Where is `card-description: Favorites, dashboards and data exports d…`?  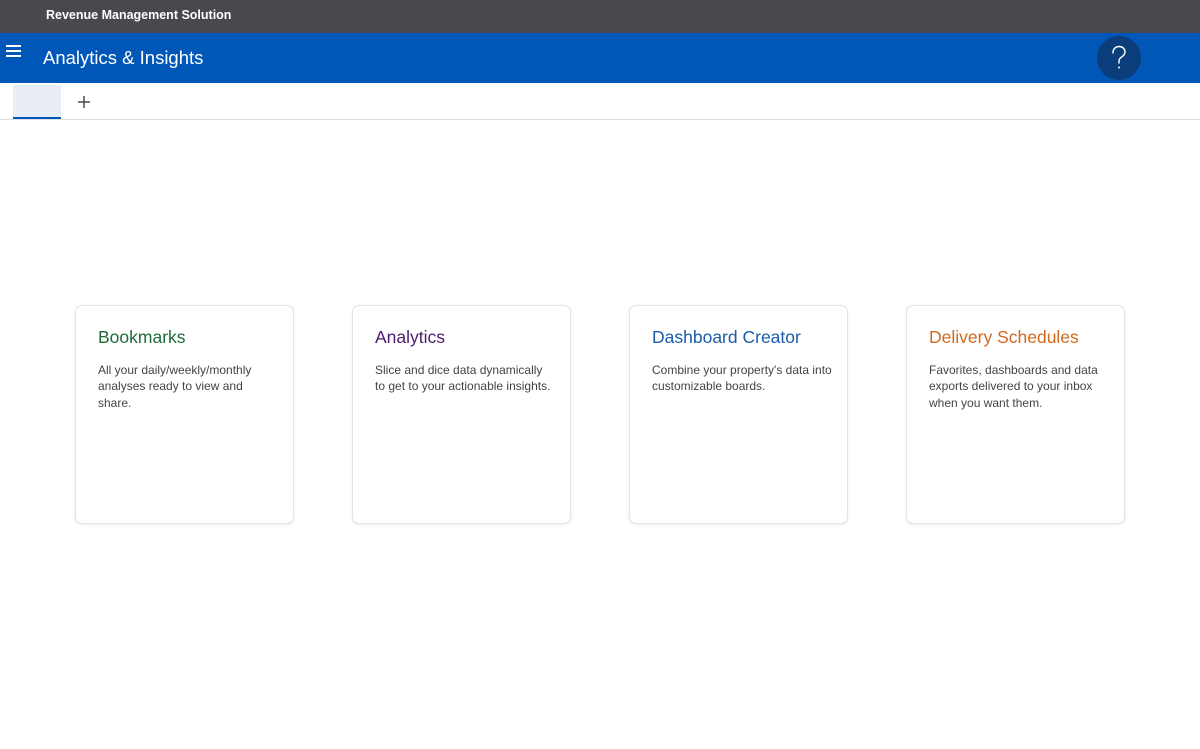 card-description: Favorites, dashboards and data exports d… is located at coordinates (1013, 386).